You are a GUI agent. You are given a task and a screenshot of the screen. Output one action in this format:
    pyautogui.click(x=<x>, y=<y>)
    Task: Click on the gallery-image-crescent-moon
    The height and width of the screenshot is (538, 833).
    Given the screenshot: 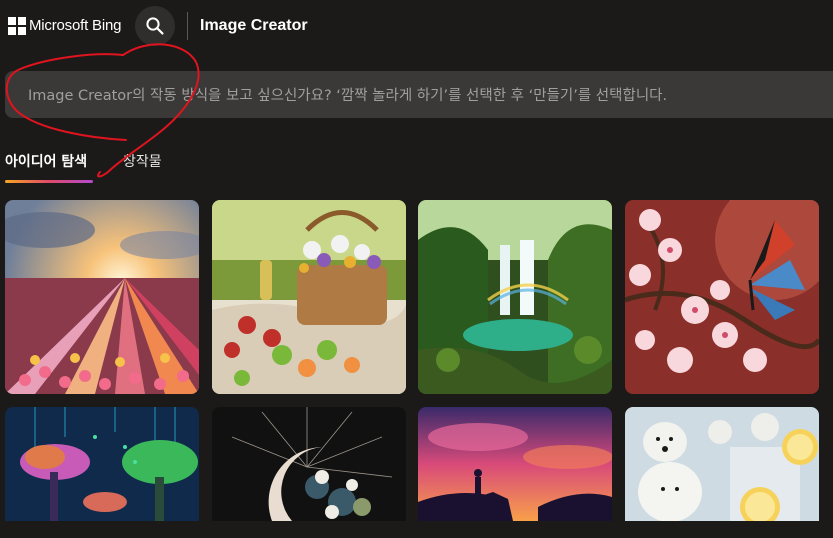 What is the action you would take?
    pyautogui.click(x=309, y=464)
    